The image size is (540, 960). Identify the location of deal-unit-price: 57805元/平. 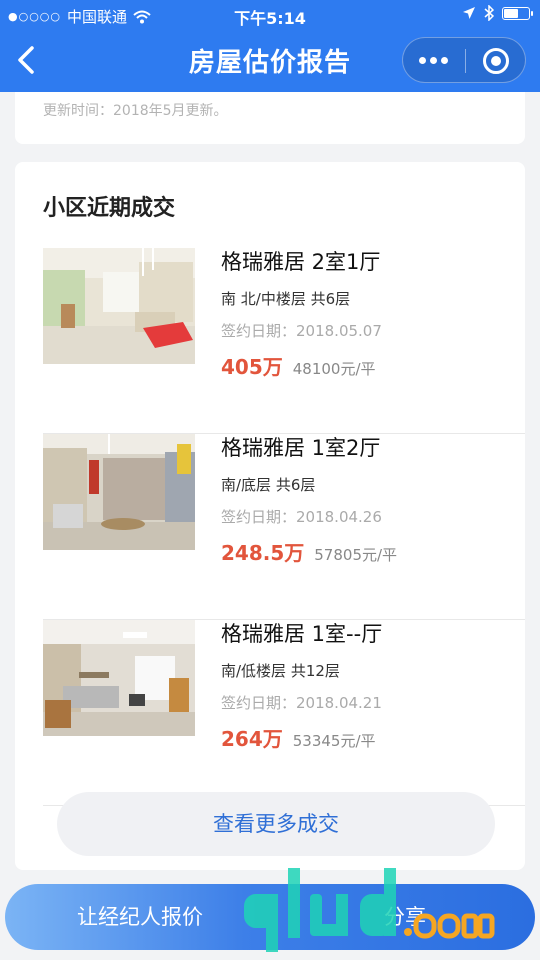
(356, 555).